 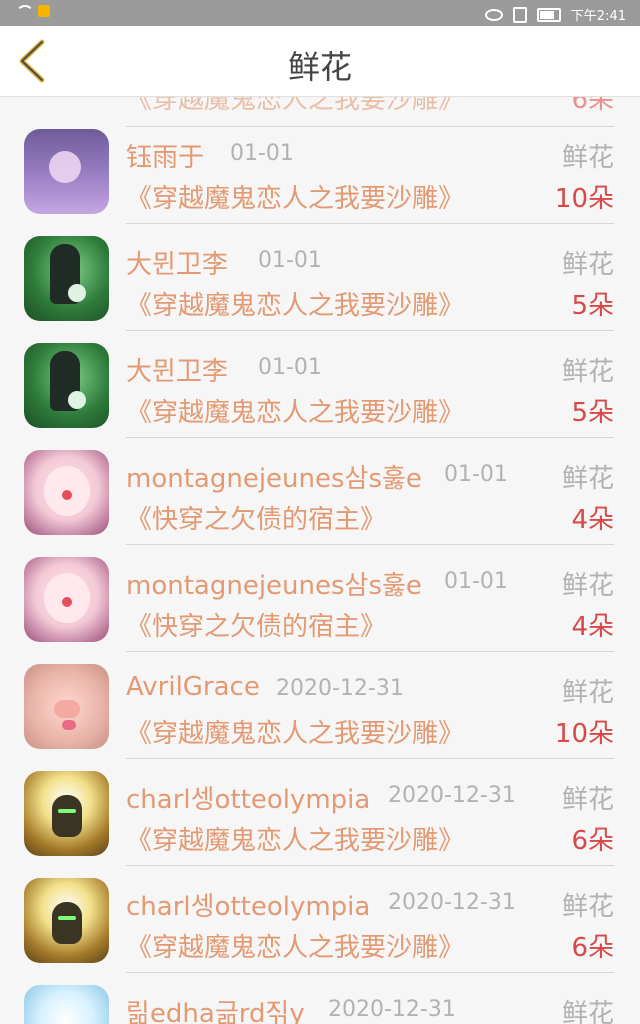 What do you see at coordinates (44, 11) in the screenshot?
I see `notification-icon` at bounding box center [44, 11].